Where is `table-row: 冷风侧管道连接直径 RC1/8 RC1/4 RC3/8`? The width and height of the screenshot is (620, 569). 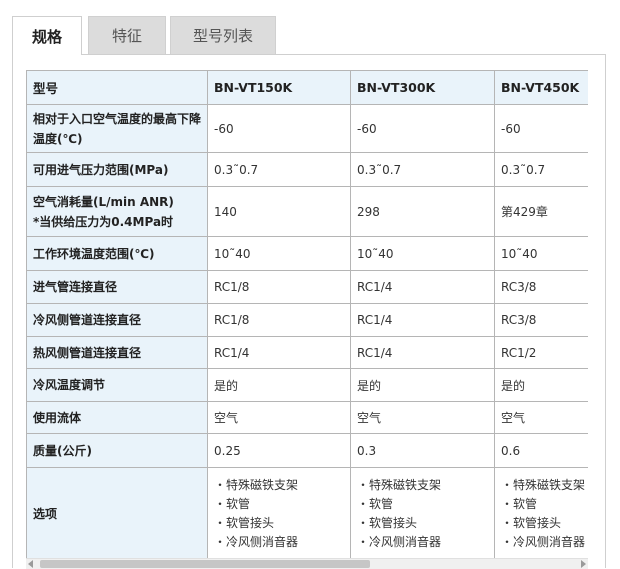 table-row: 冷风侧管道连接直径 RC1/8 RC1/4 RC3/8 is located at coordinates (307, 320).